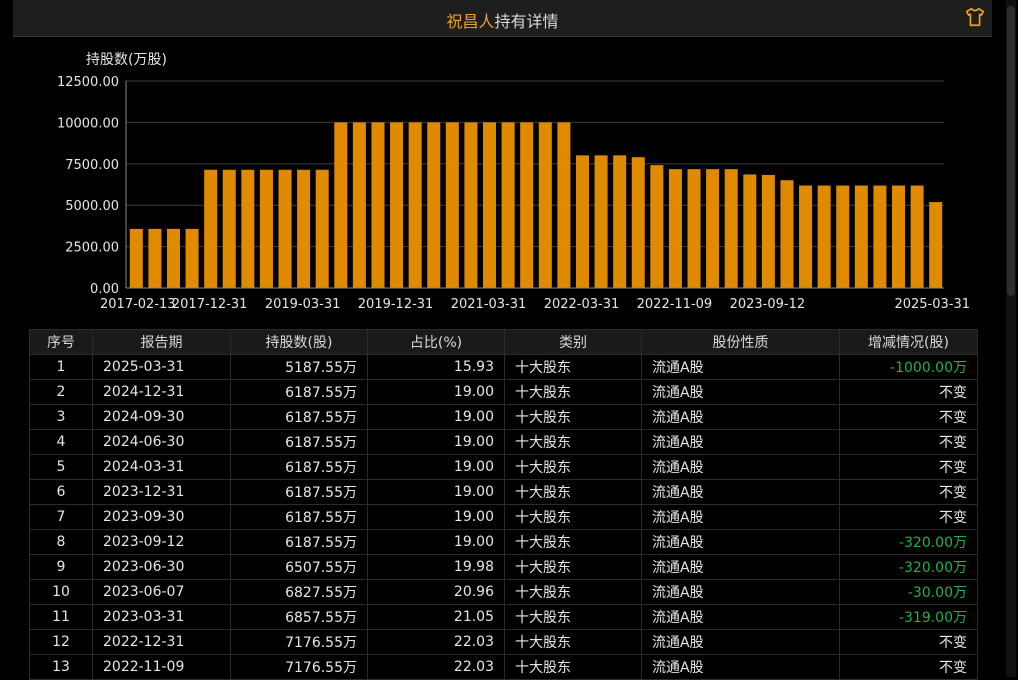 The image size is (1018, 680). I want to click on col-index-cell: 2, so click(61, 392).